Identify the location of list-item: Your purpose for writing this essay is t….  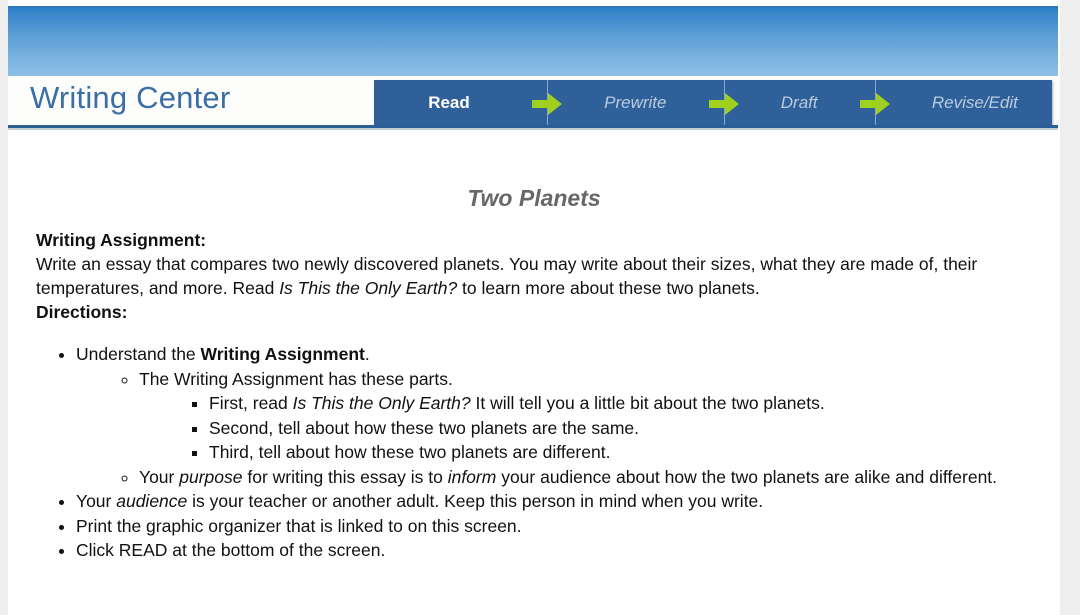
(599, 477).